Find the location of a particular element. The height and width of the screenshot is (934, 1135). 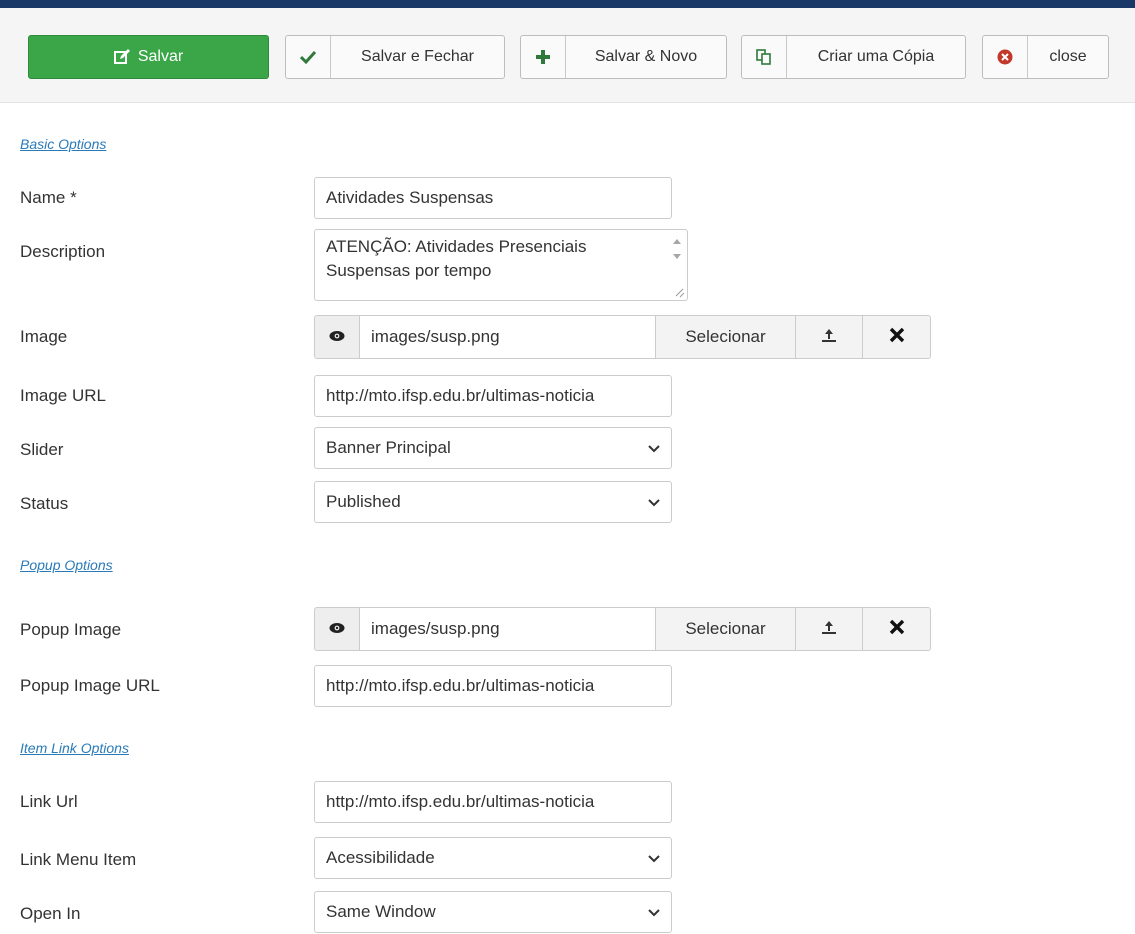

save-label: Salvar is located at coordinates (160, 56).